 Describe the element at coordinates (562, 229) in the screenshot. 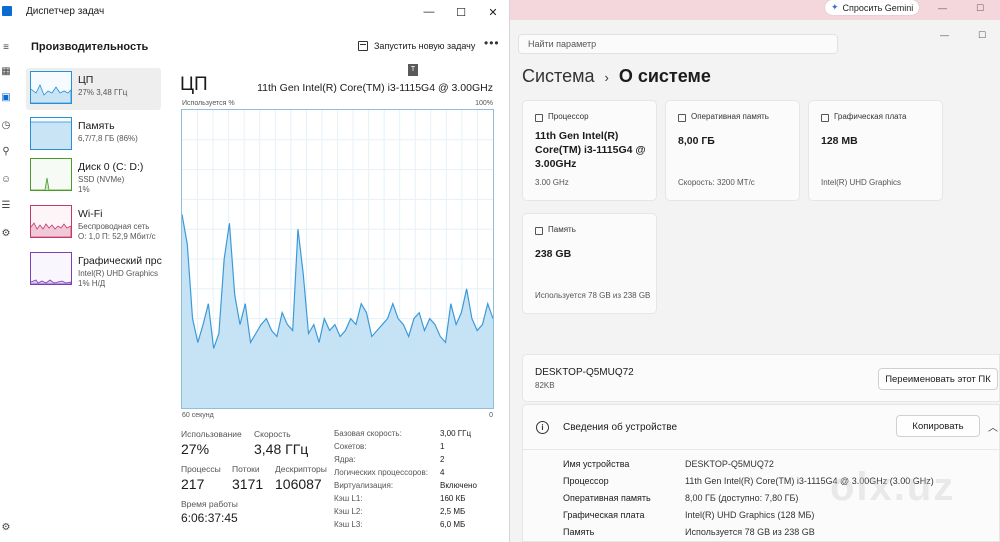

I see `card-label: Память` at that location.